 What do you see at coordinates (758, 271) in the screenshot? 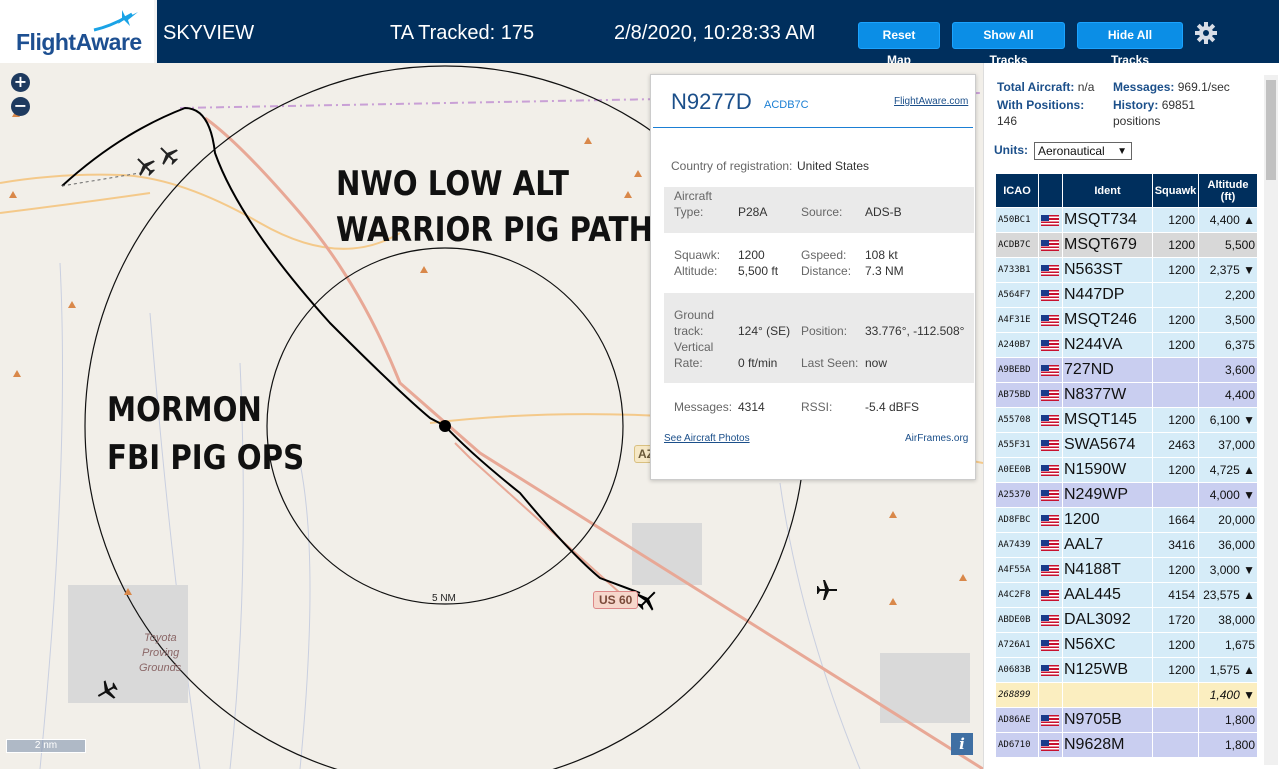
I see `altitude-value: 5,500 ft` at bounding box center [758, 271].